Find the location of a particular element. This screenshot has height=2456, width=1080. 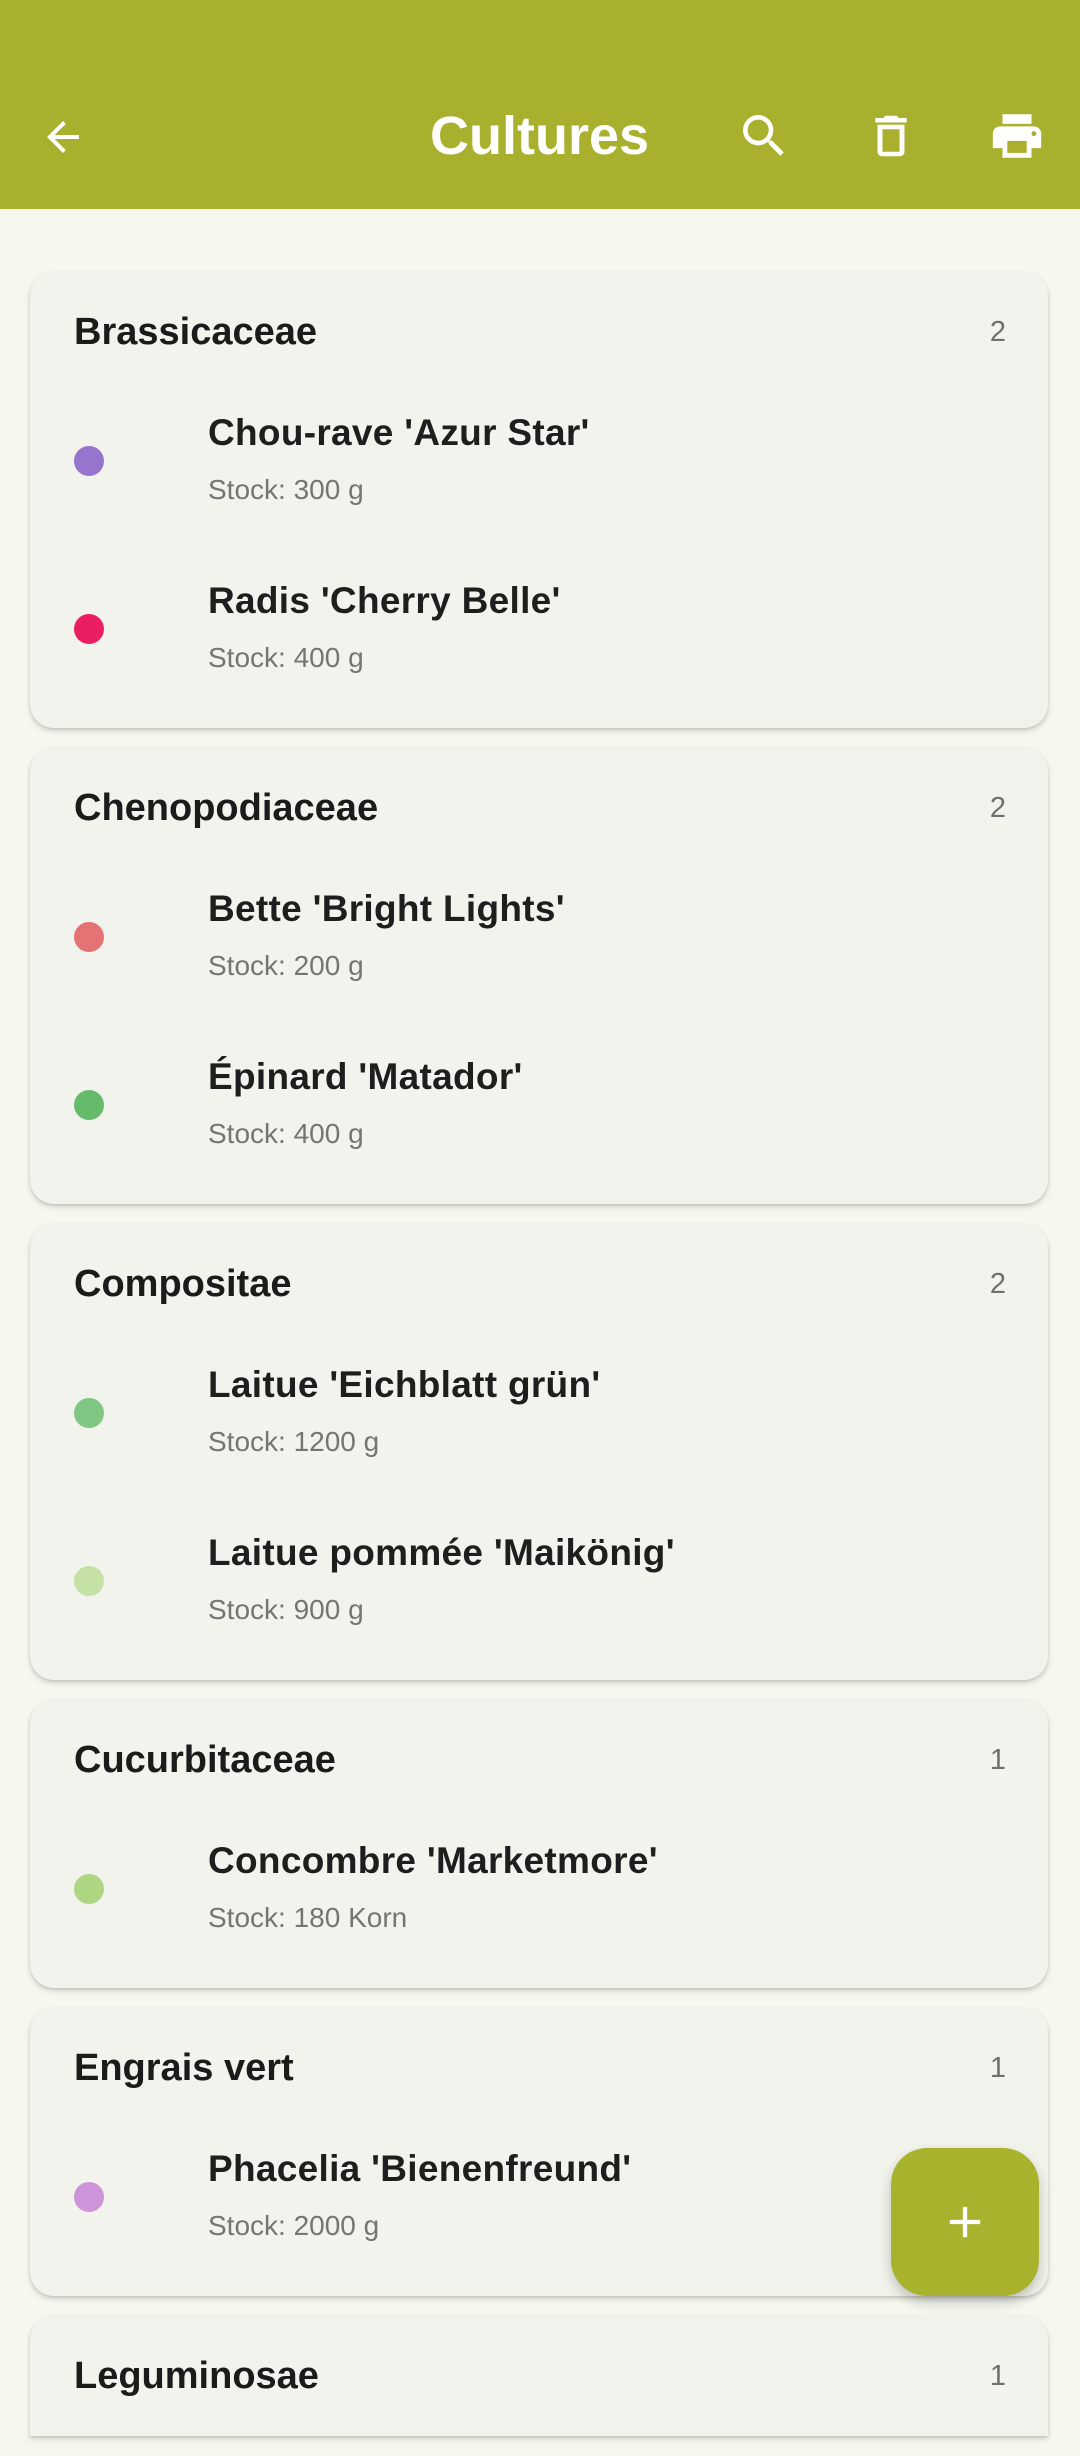

list-item: Concombre 'Marketmore' Stock: 180 Korn is located at coordinates (540, 1904).